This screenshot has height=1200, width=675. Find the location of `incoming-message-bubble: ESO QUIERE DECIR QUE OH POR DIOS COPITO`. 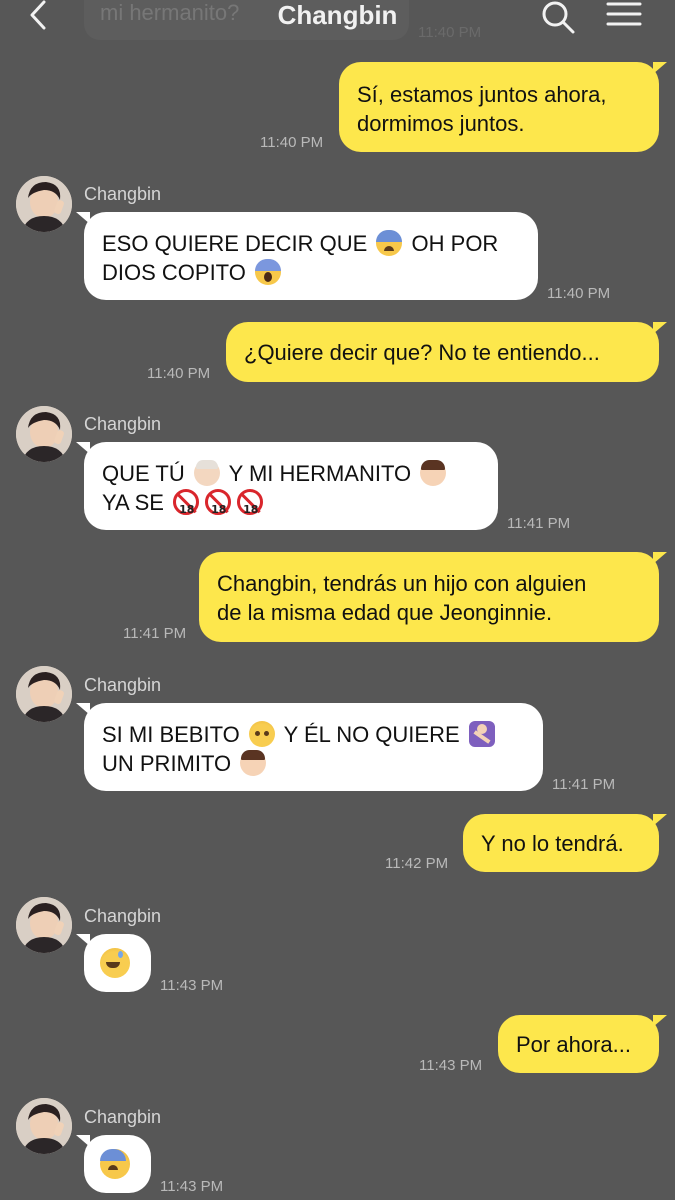

incoming-message-bubble: ESO QUIERE DECIR QUE OH POR DIOS COPITO is located at coordinates (311, 256).